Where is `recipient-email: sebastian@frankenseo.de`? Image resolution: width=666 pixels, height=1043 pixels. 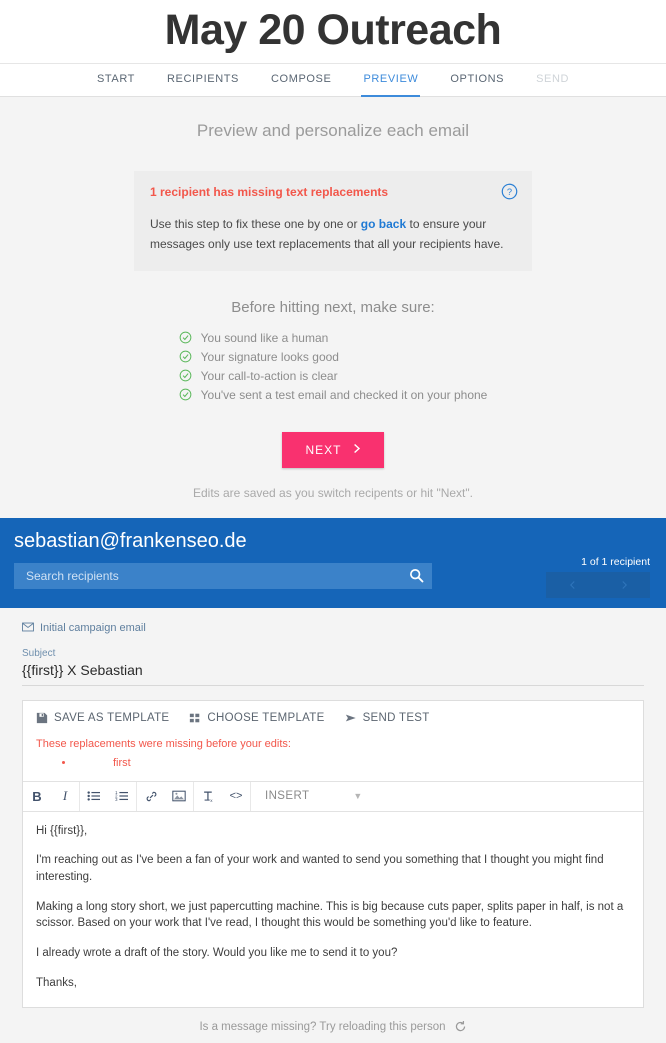 recipient-email: sebastian@frankenseo.de is located at coordinates (130, 540).